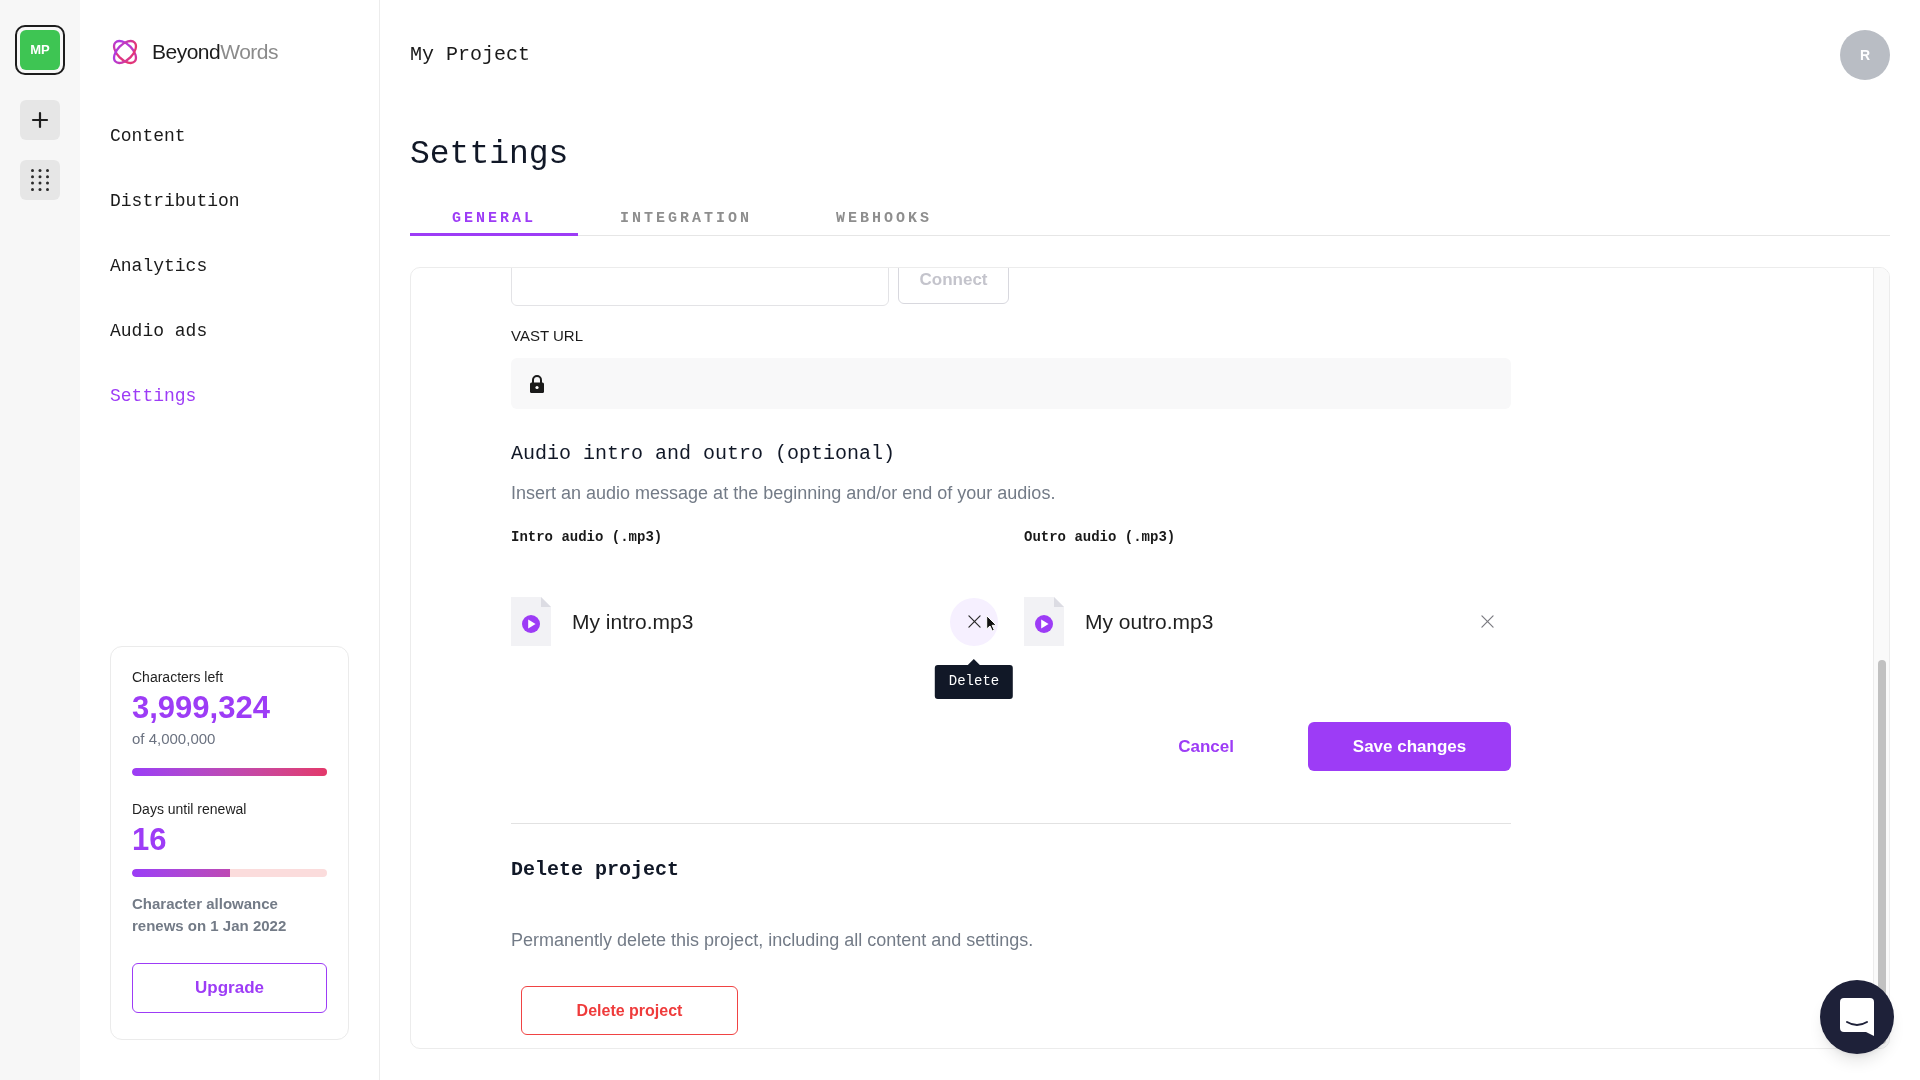  I want to click on logo-icon, so click(125, 52).